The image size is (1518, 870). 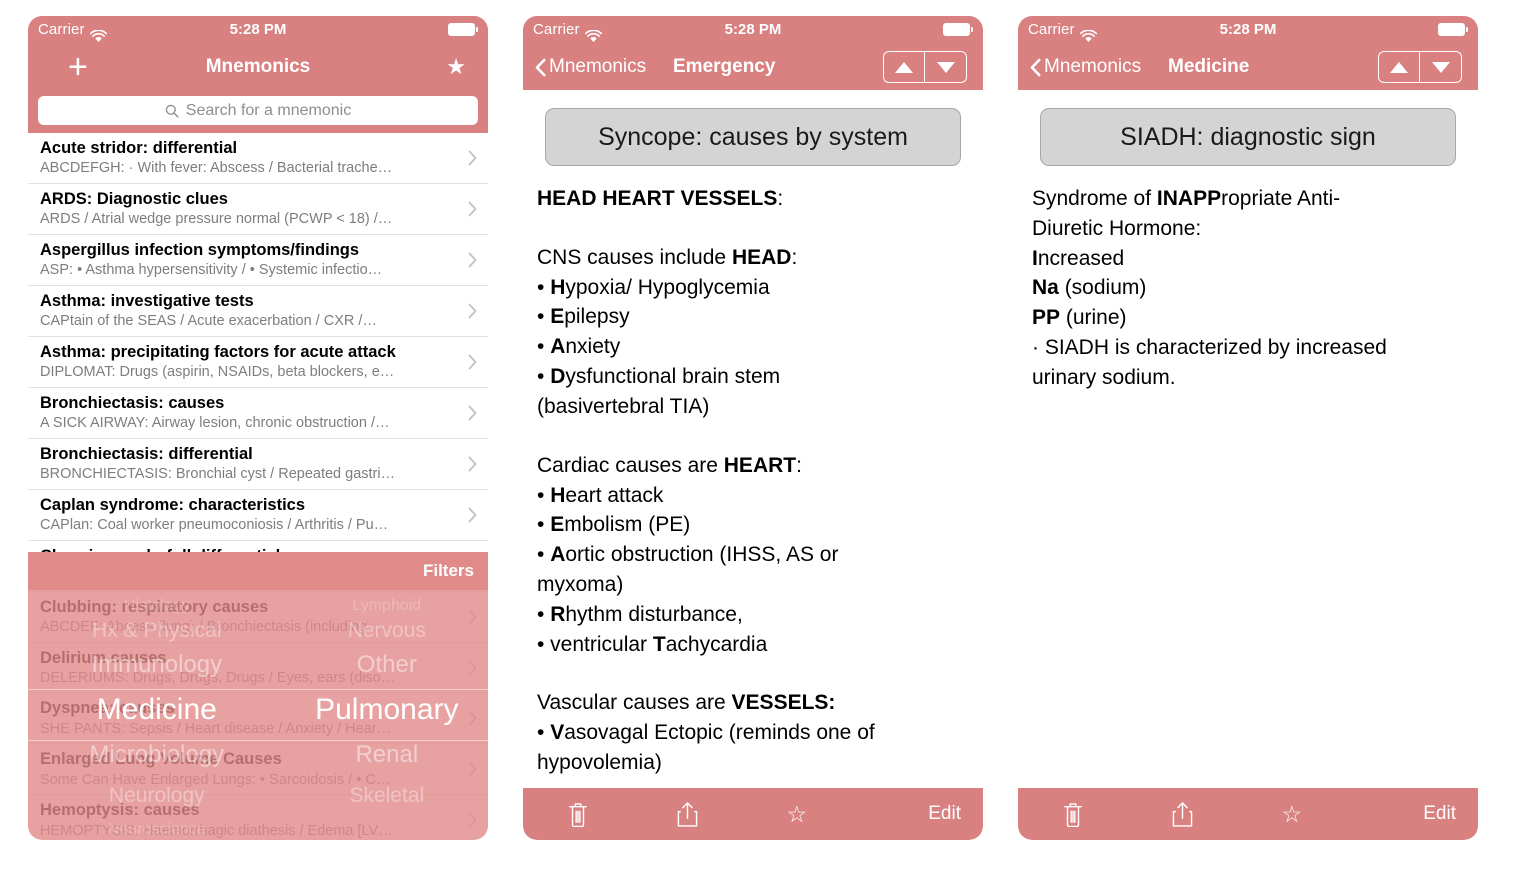 I want to click on navigation-bar: Mnemonics Emergency, so click(x=753, y=67).